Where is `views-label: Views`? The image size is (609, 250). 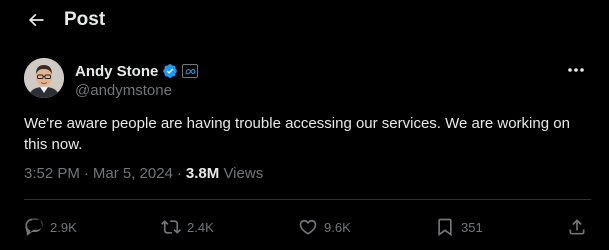 views-label: Views is located at coordinates (243, 173).